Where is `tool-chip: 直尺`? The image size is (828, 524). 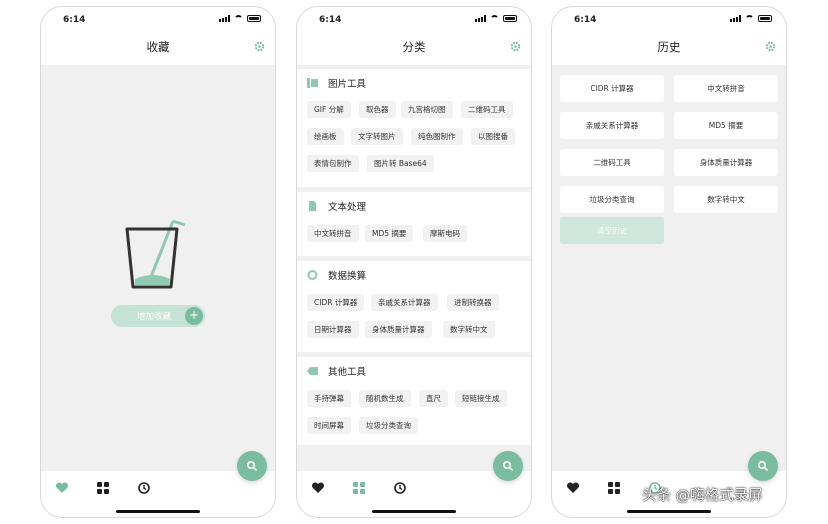 tool-chip: 直尺 is located at coordinates (433, 398).